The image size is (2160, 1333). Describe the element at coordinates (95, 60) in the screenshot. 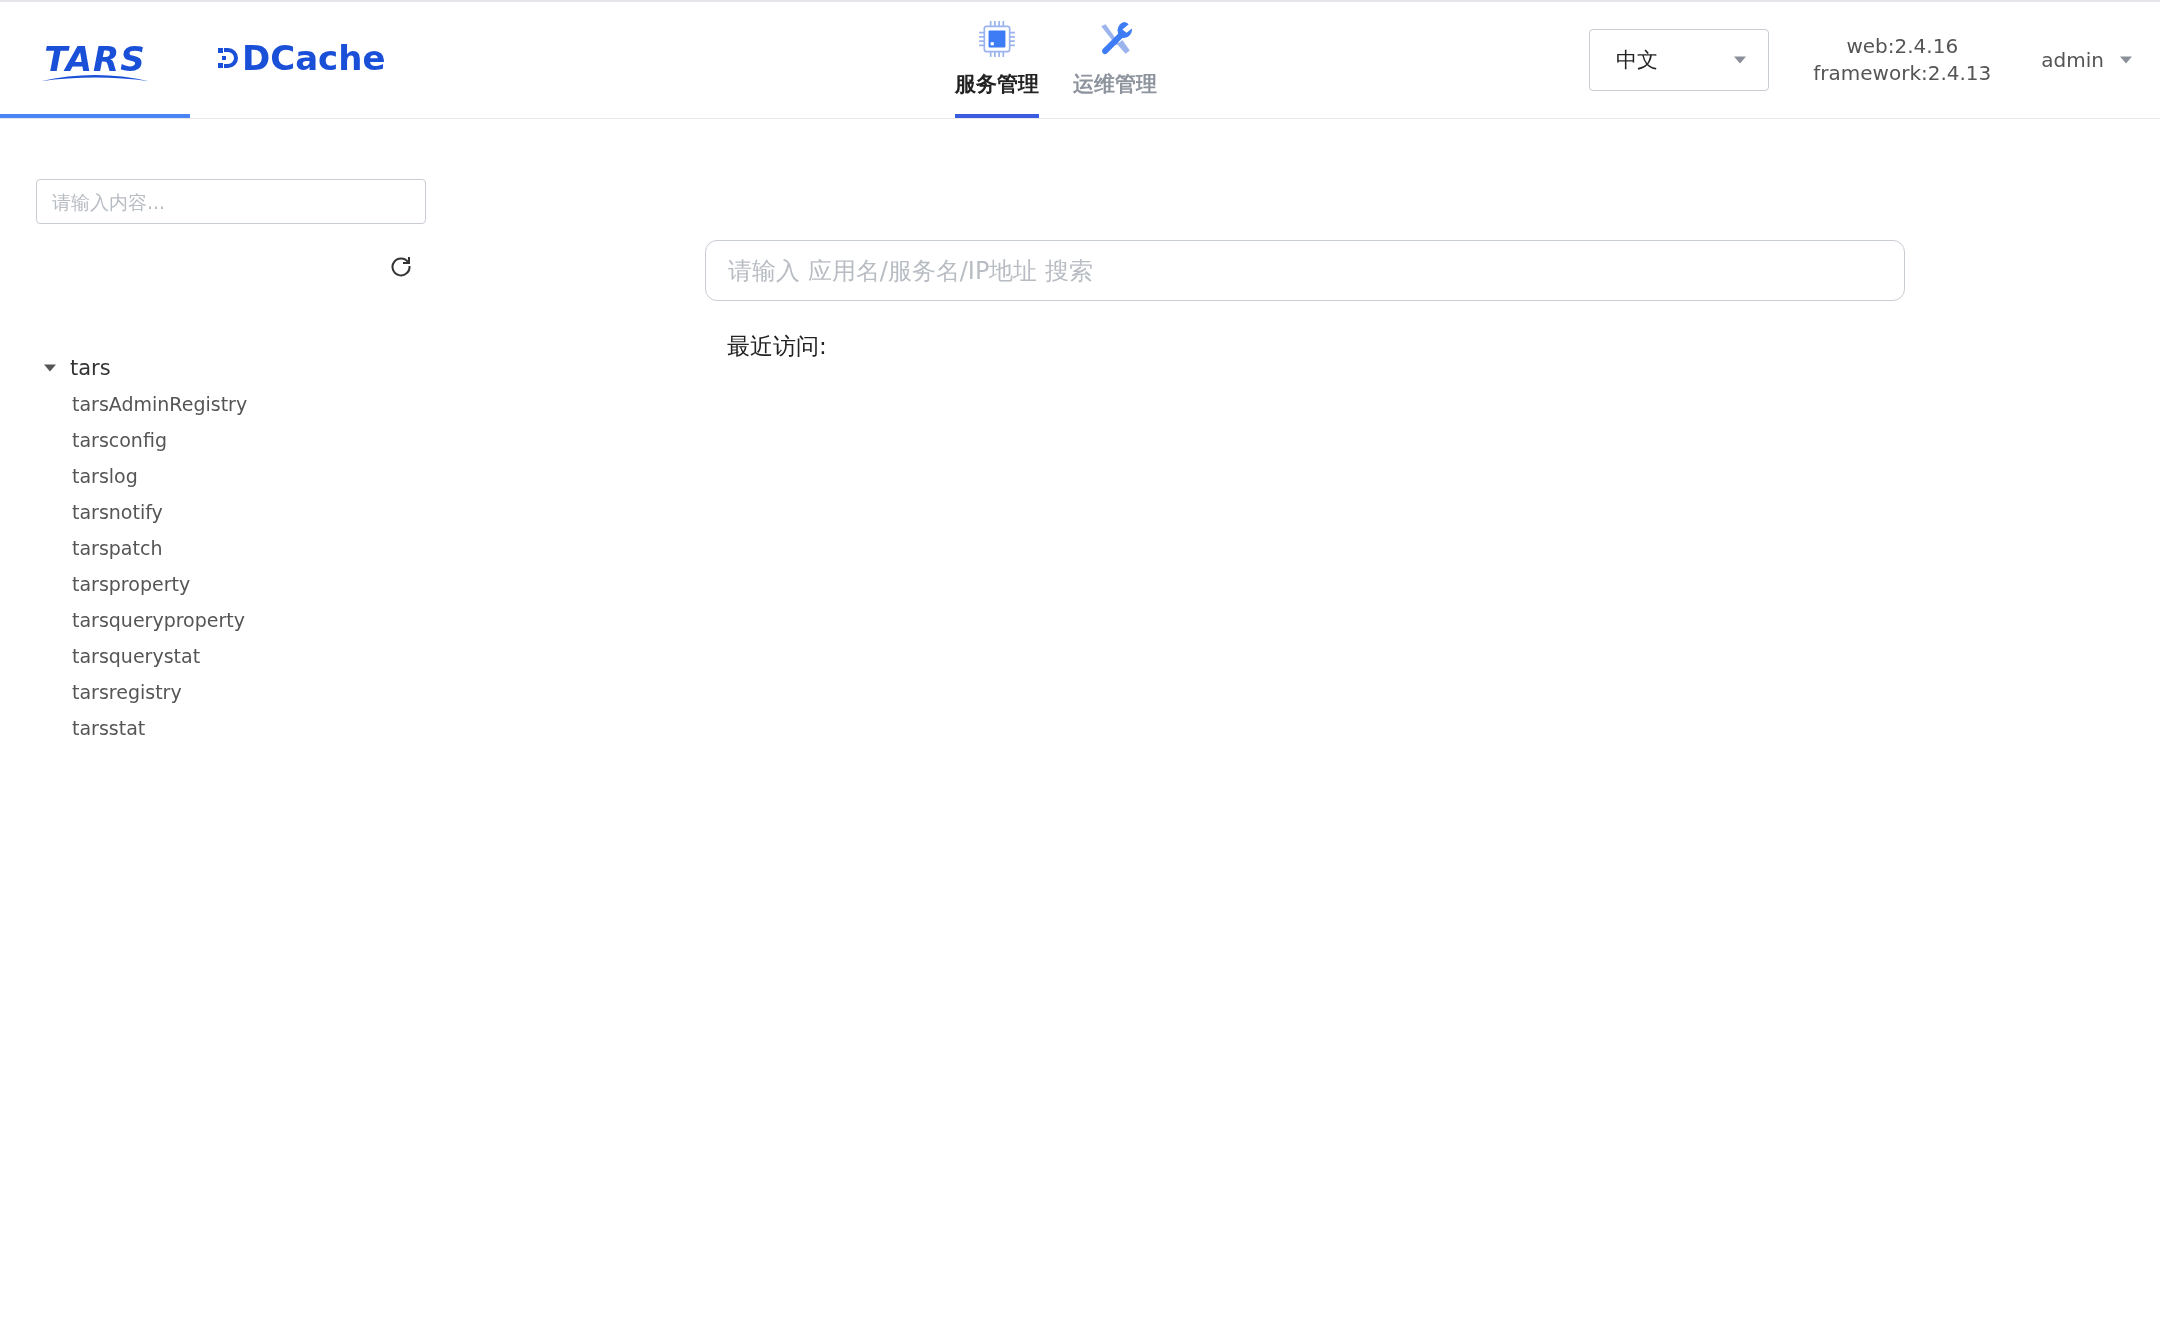

I see `logo-tab: TARS` at that location.